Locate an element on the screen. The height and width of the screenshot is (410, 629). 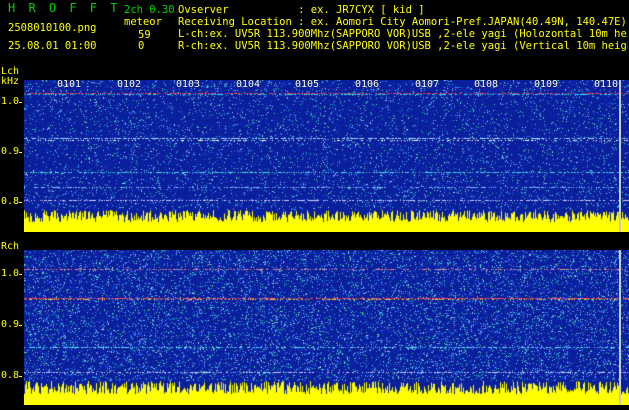
rch-tick-3: 0.8 is located at coordinates (10, 375).